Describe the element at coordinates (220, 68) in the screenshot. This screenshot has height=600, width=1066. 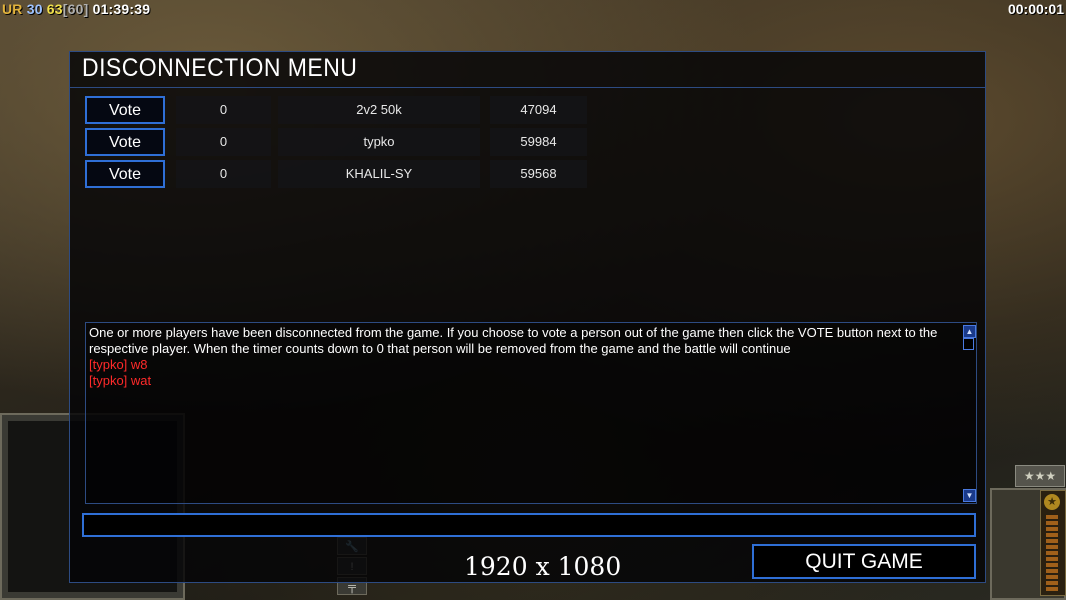
I see `dialog-title: DISCONNECTION MENU` at that location.